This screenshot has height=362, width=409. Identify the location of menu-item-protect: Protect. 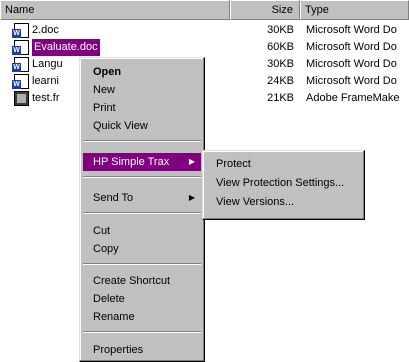
(283, 164).